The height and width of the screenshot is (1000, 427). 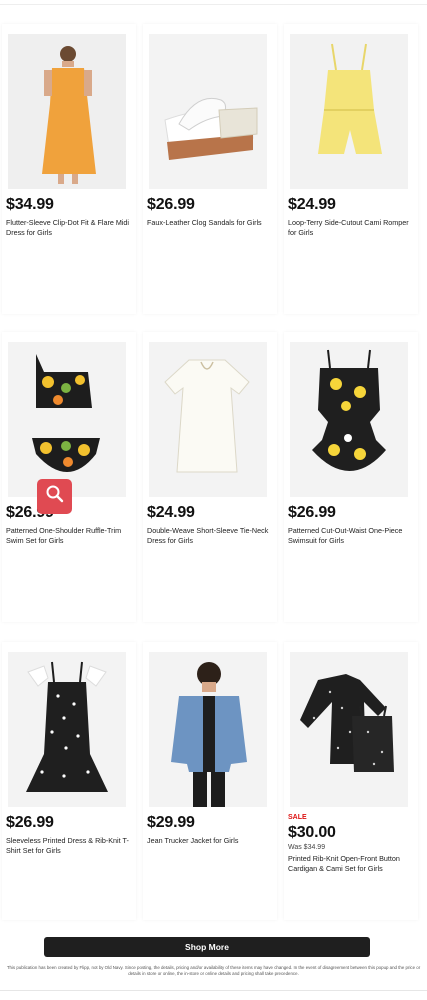 I want to click on product-price: $29.99, so click(x=171, y=822).